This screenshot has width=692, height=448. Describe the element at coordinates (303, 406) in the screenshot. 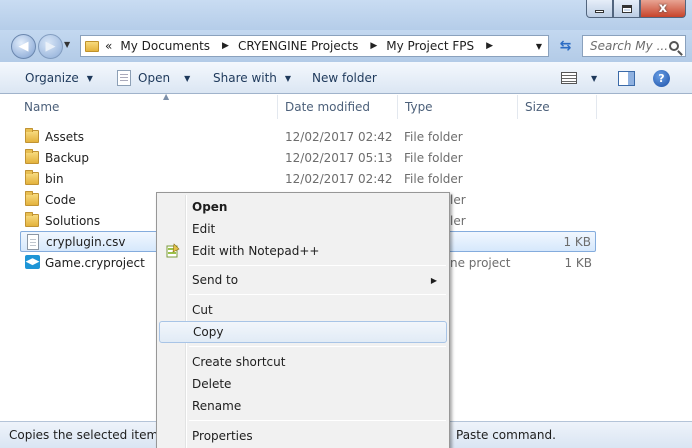

I see `menu-item-rename: Rename` at that location.